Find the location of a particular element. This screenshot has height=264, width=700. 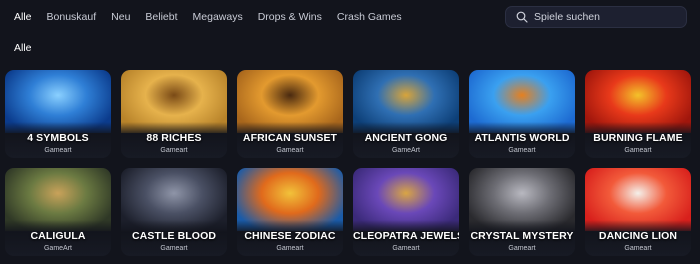

game-card: CHINESE ZODIAC Gameart is located at coordinates (290, 212).